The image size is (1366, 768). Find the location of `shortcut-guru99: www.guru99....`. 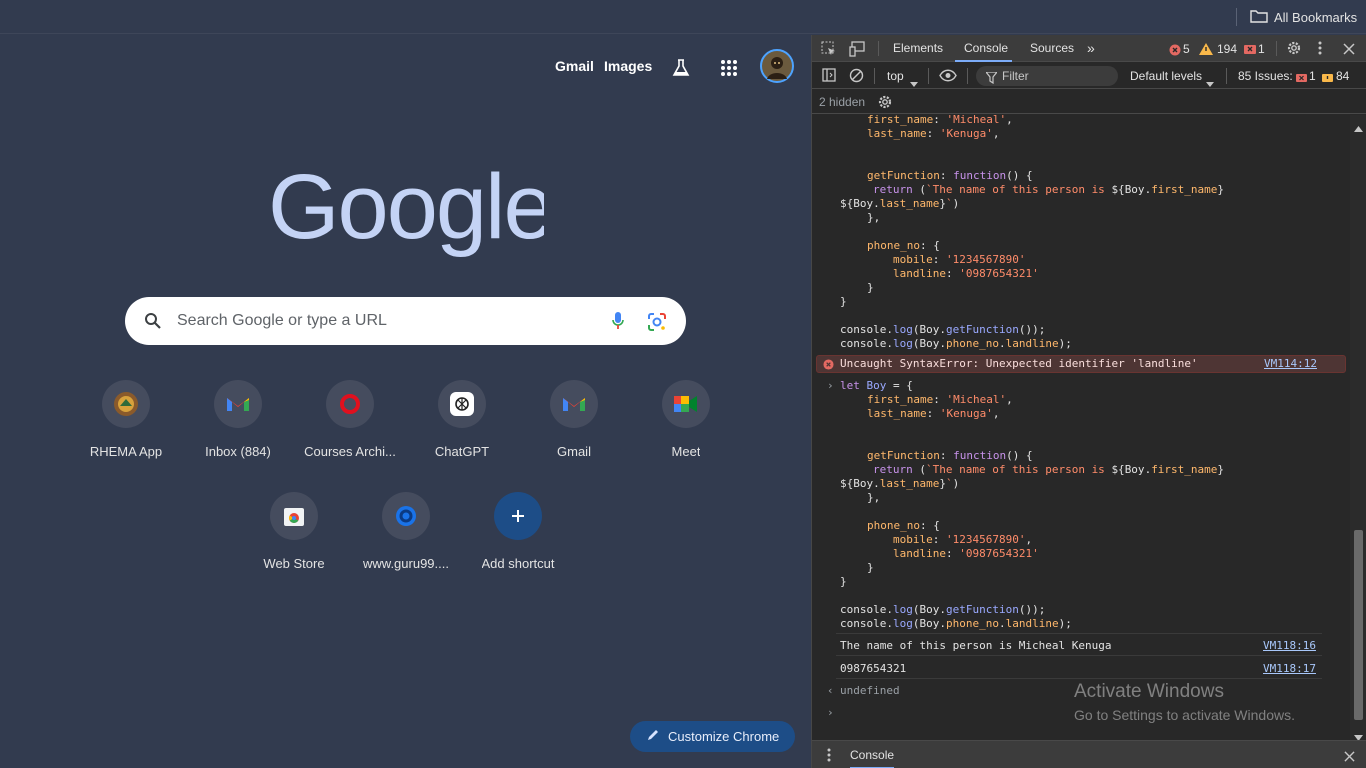

shortcut-guru99: www.guru99.... is located at coordinates (406, 542).